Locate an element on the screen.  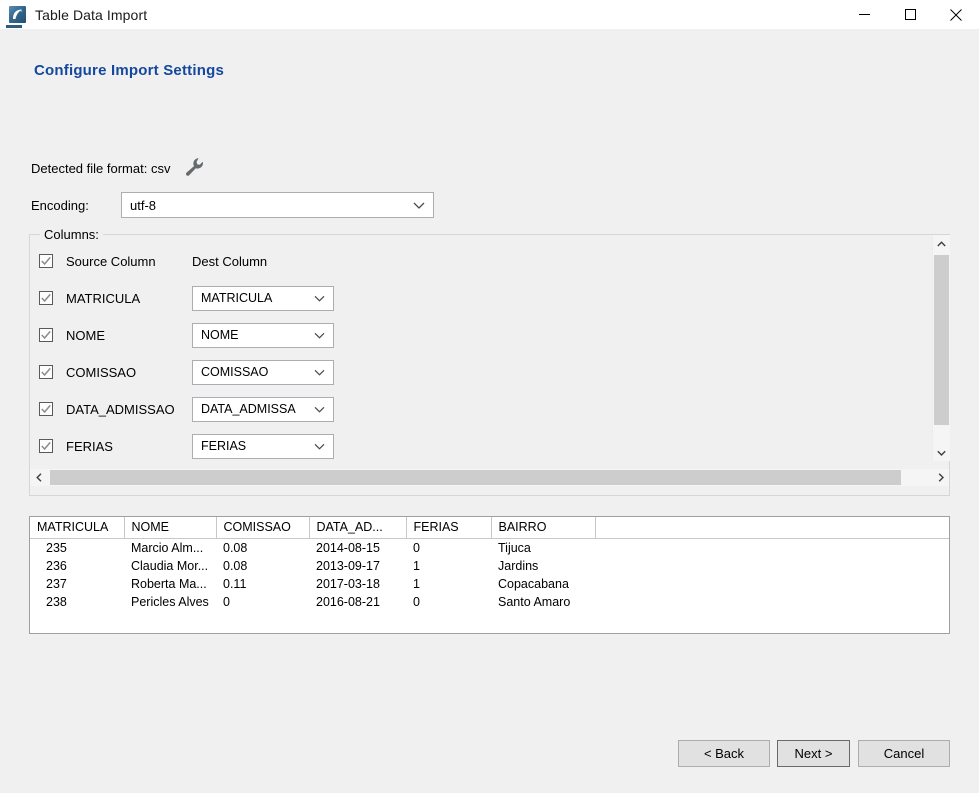
column-mapping-row: DATA_ADMISSAO DATA_ADMISSA is located at coordinates (182, 409).